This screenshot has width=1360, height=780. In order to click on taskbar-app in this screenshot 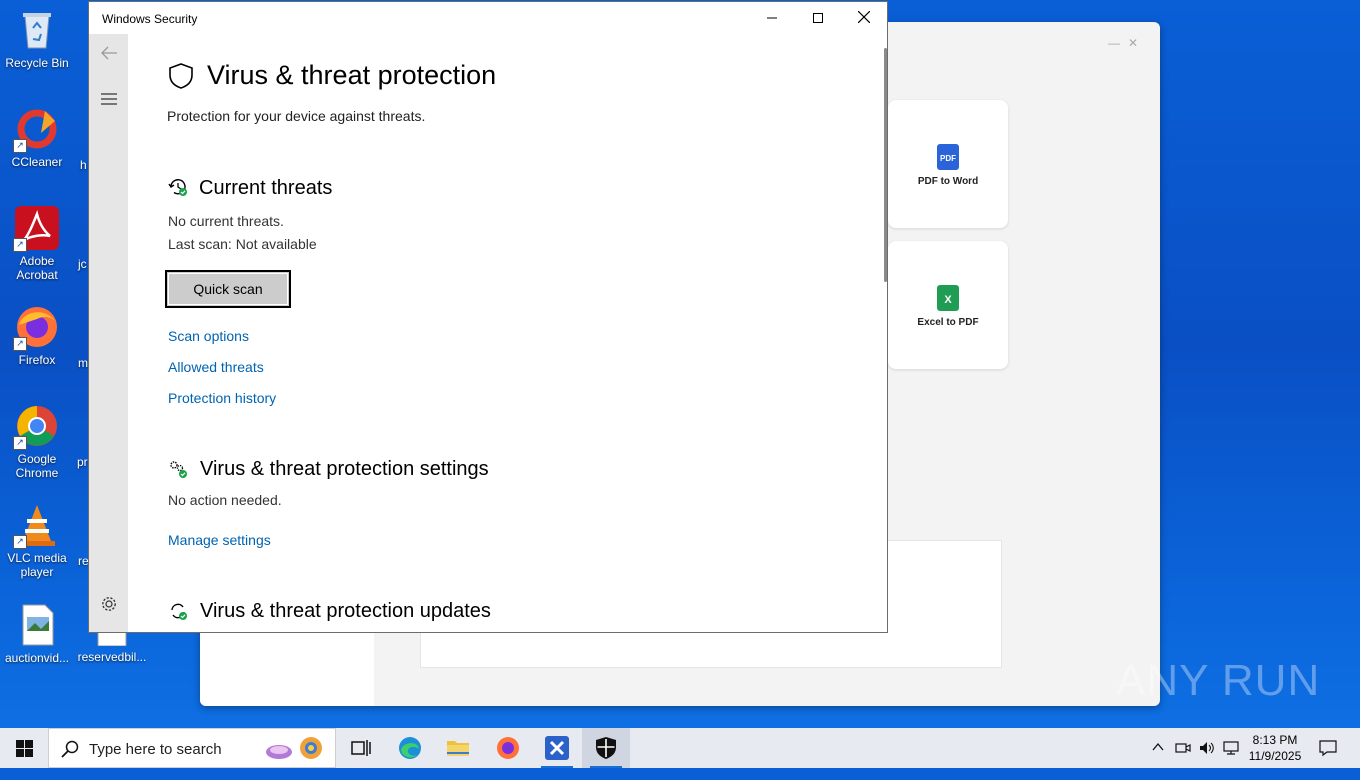, I will do `click(557, 748)`.